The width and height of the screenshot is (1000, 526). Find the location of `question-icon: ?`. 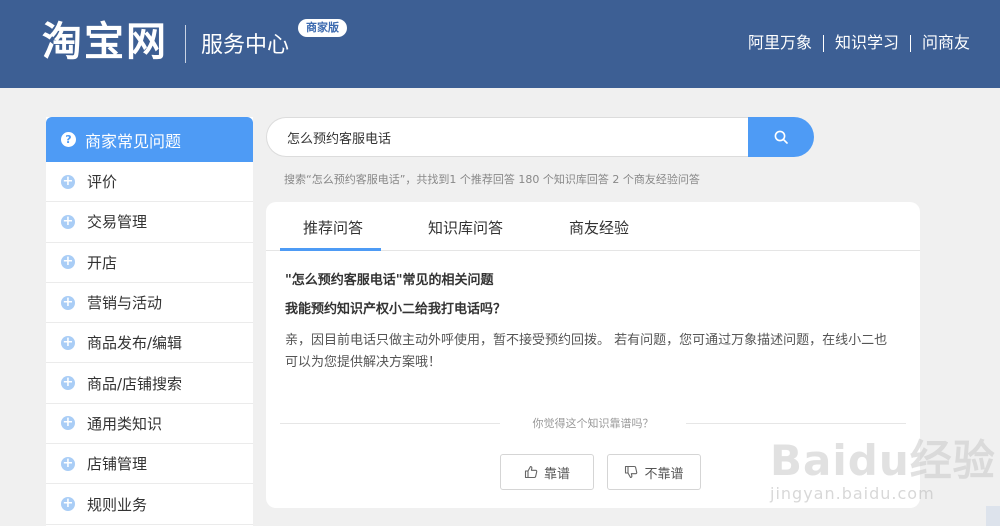

question-icon: ? is located at coordinates (68, 139).